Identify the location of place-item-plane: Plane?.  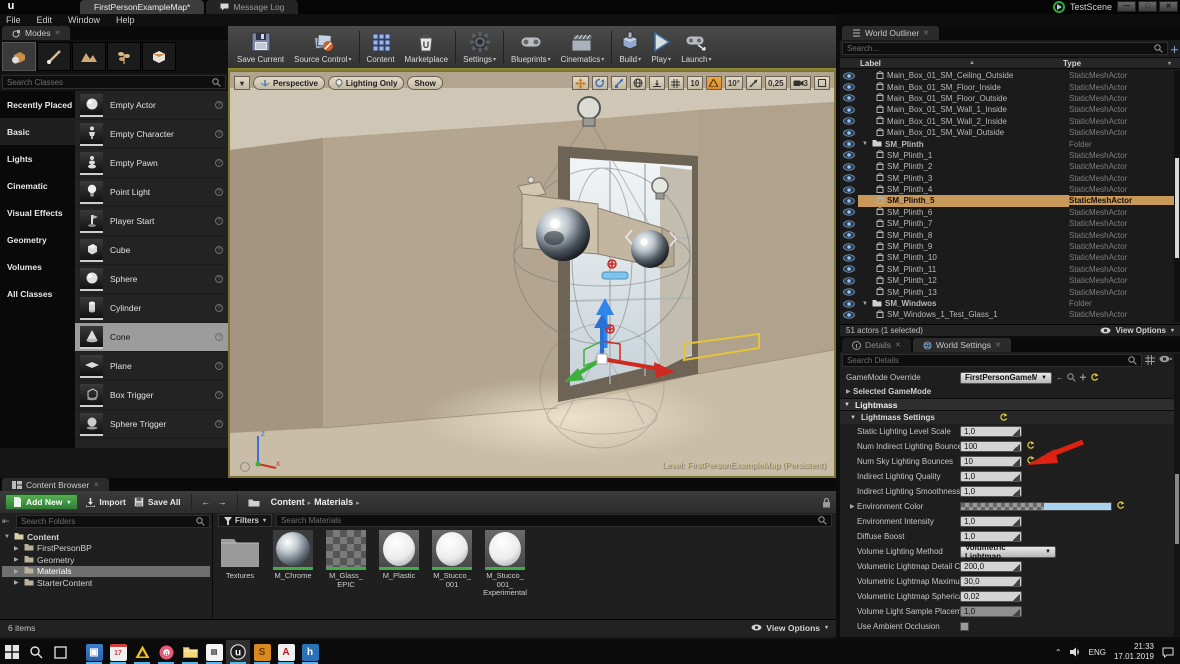
(151, 366).